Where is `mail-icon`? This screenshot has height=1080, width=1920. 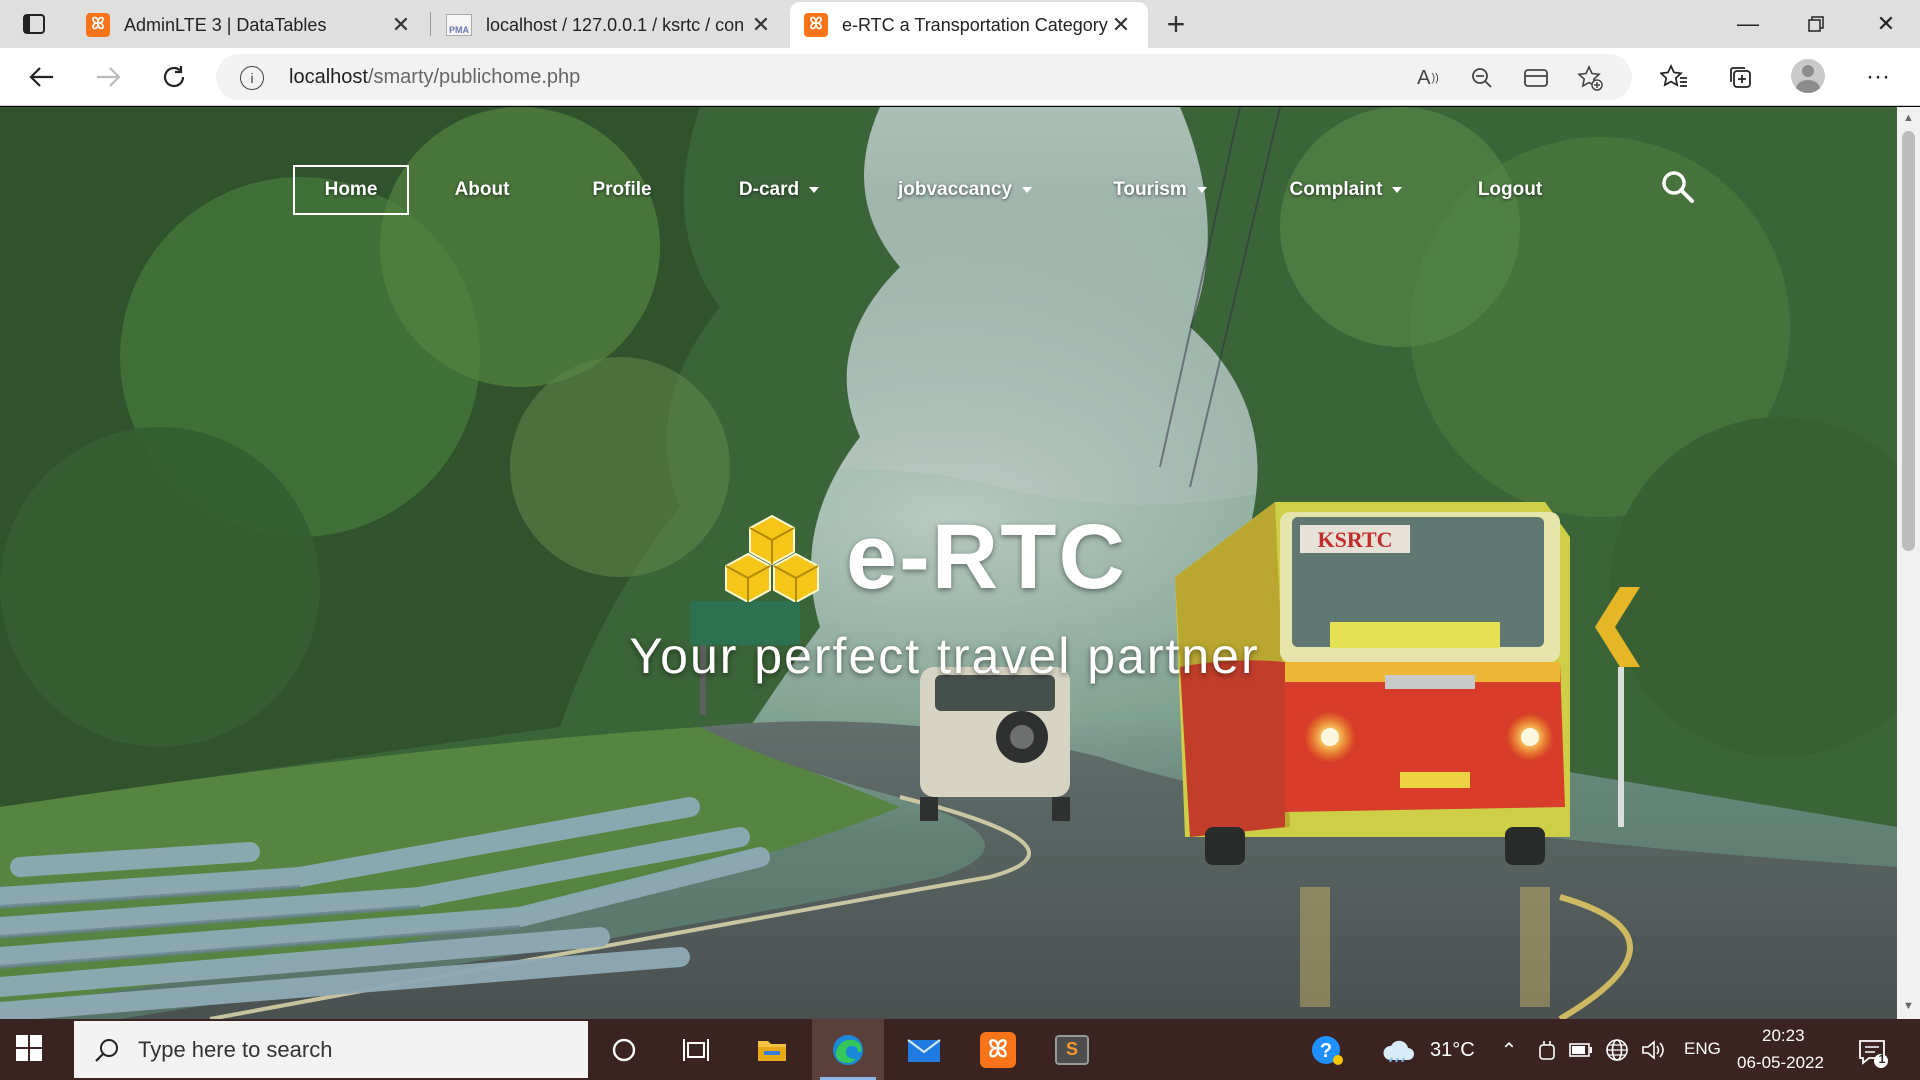
mail-icon is located at coordinates (924, 1049).